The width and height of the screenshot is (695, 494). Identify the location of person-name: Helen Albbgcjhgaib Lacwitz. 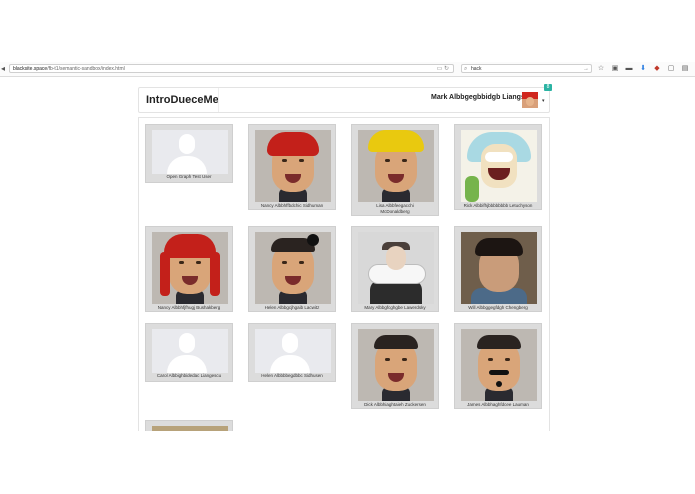
(292, 307).